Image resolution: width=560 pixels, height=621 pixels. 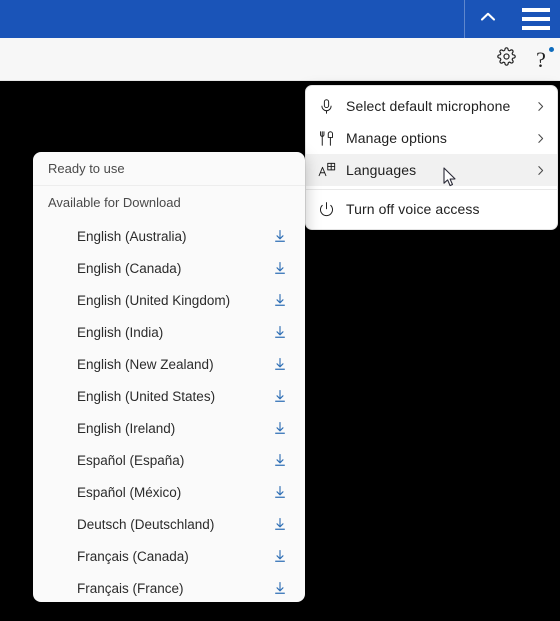 I want to click on main-menu-button, so click(x=536, y=19).